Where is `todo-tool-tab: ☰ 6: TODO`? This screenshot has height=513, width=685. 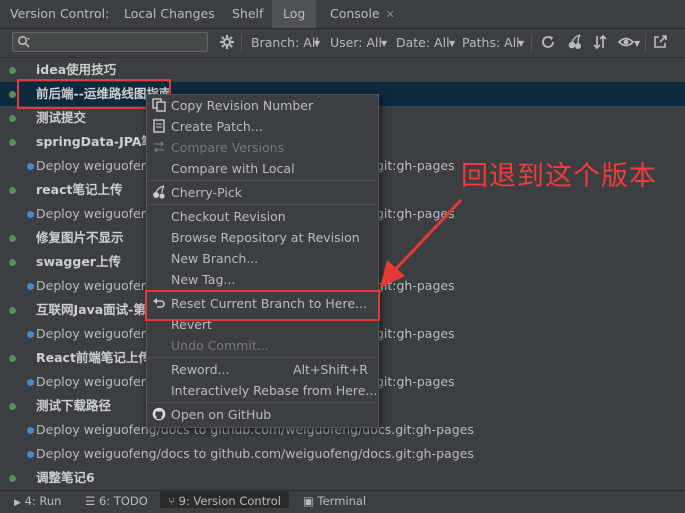 todo-tool-tab: ☰ 6: TODO is located at coordinates (116, 499).